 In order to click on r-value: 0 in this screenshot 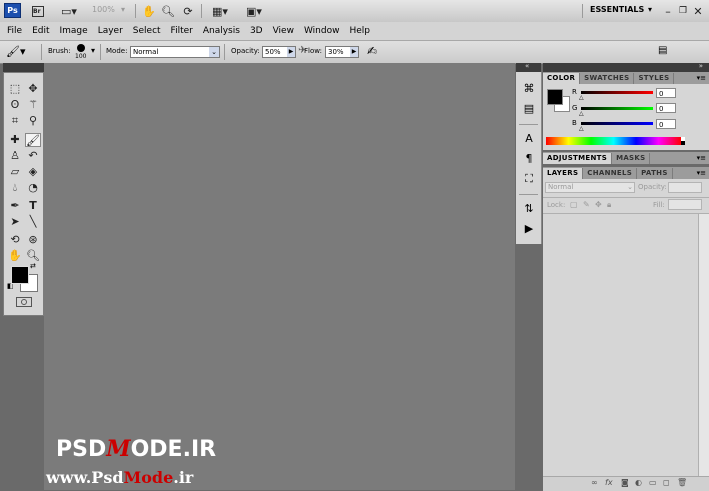, I will do `click(666, 93)`.